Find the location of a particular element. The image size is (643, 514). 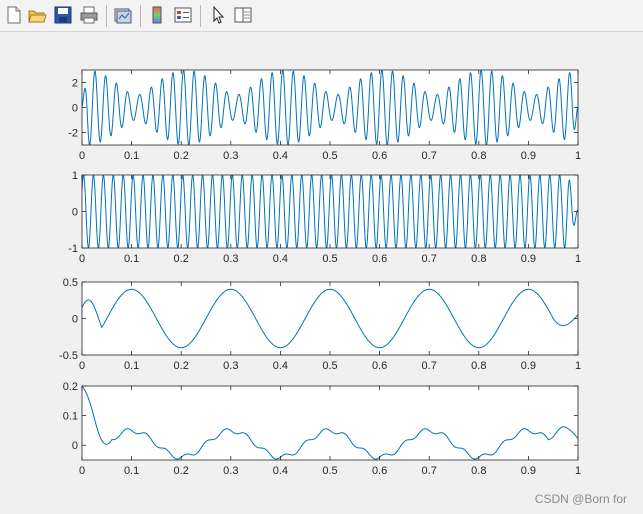

print-figure-button is located at coordinates (89, 15).